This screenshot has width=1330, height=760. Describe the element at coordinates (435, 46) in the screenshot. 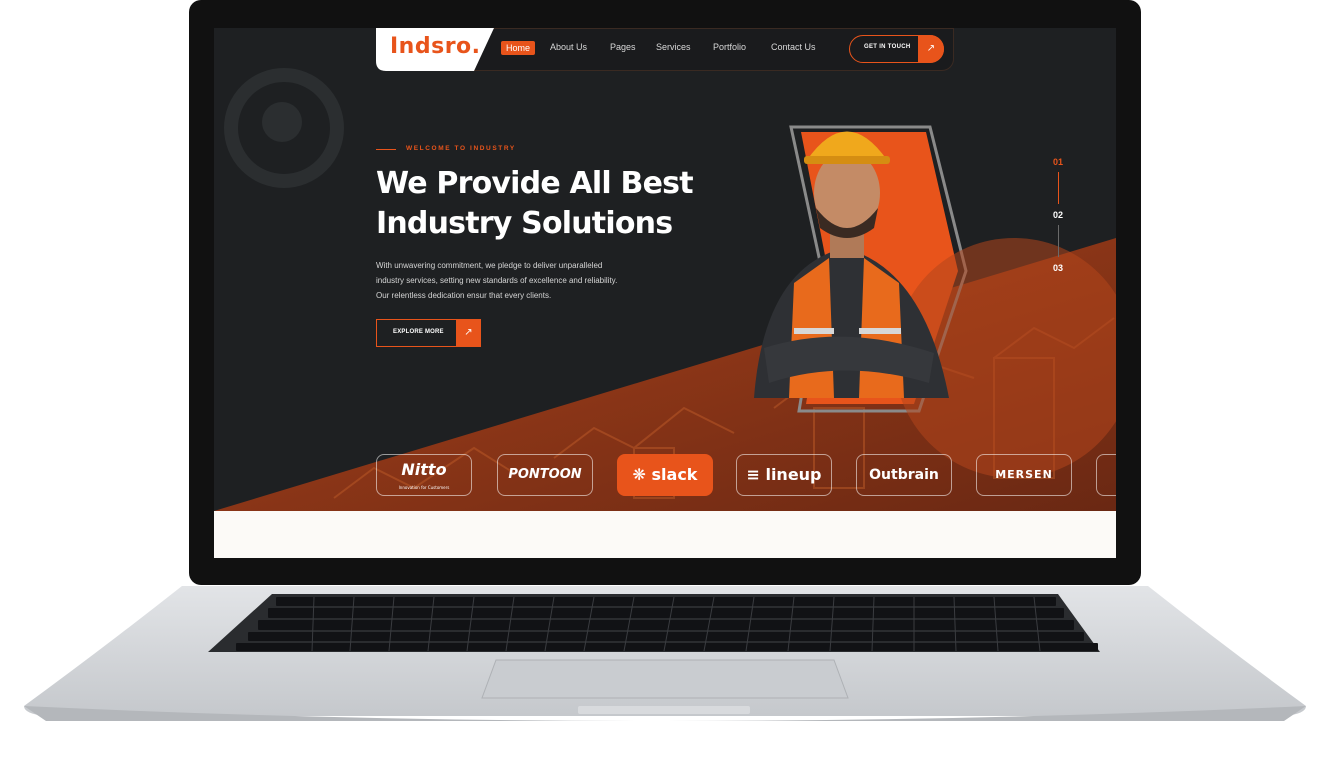

I see `site-logo: Indsro.` at that location.